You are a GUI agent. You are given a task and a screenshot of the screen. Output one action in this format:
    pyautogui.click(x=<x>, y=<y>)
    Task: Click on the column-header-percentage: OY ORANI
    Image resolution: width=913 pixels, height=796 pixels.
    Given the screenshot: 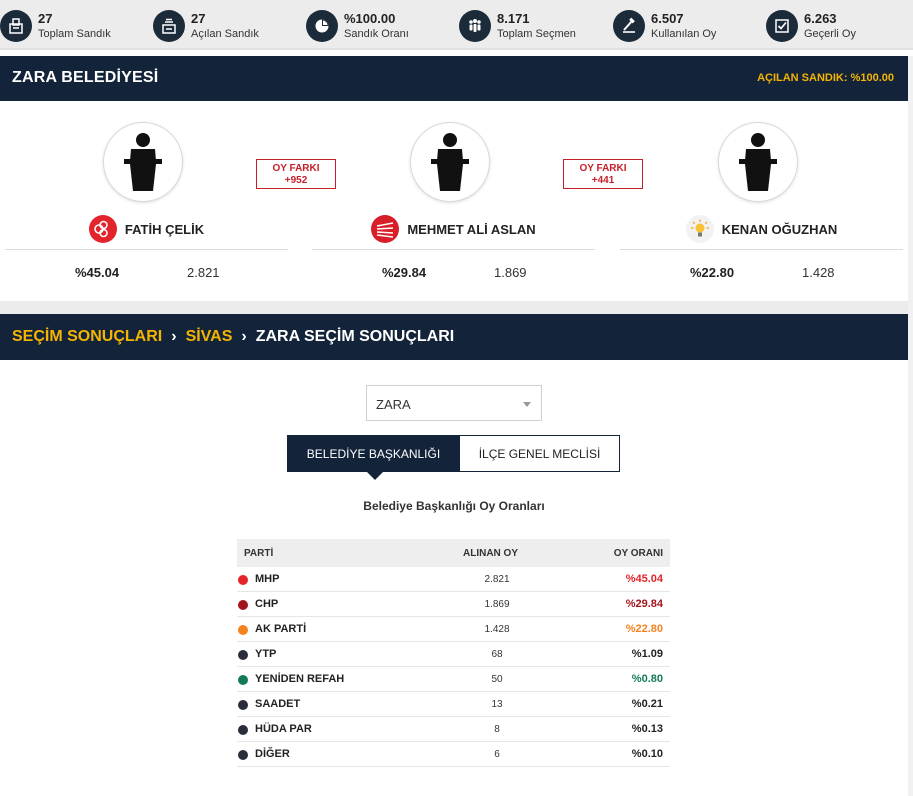 What is the action you would take?
    pyautogui.click(x=638, y=553)
    